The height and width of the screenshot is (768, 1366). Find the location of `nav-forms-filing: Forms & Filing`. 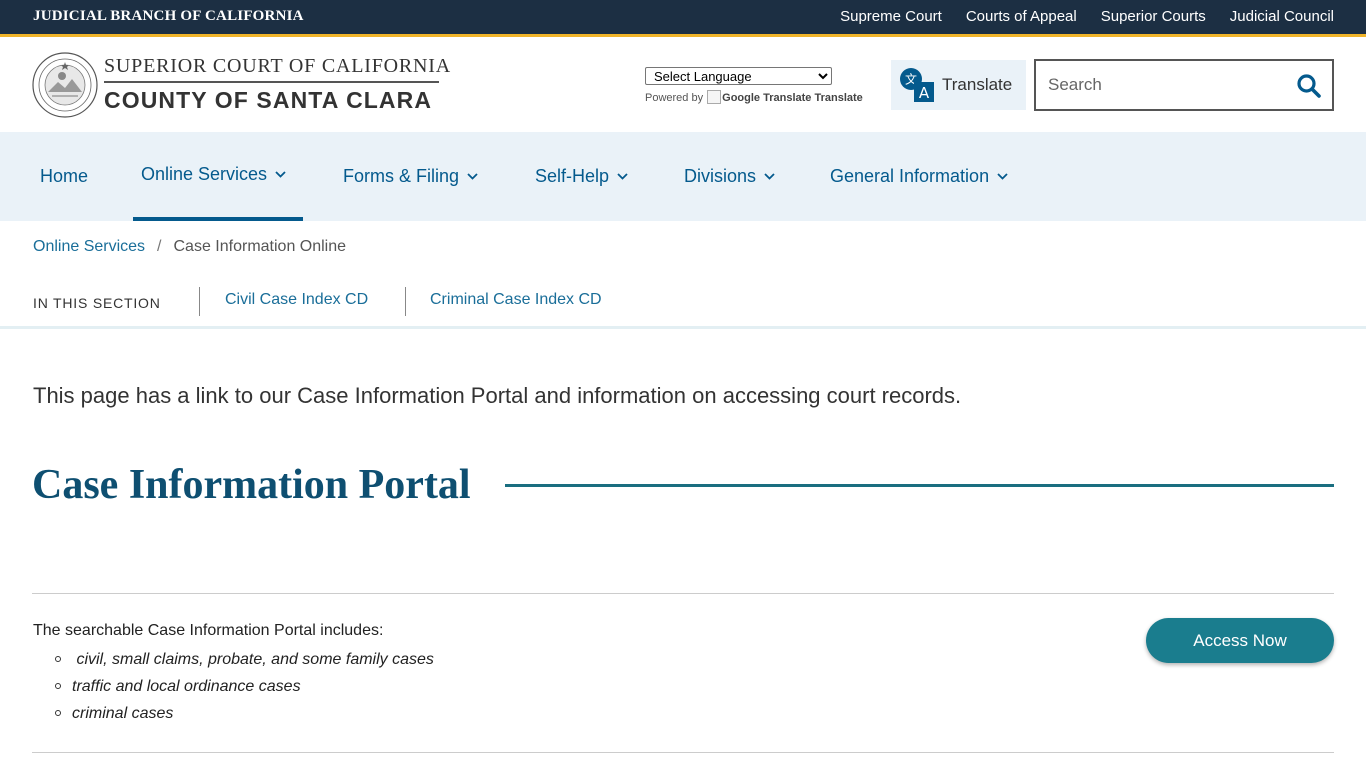

nav-forms-filing: Forms & Filing is located at coordinates (410, 176).